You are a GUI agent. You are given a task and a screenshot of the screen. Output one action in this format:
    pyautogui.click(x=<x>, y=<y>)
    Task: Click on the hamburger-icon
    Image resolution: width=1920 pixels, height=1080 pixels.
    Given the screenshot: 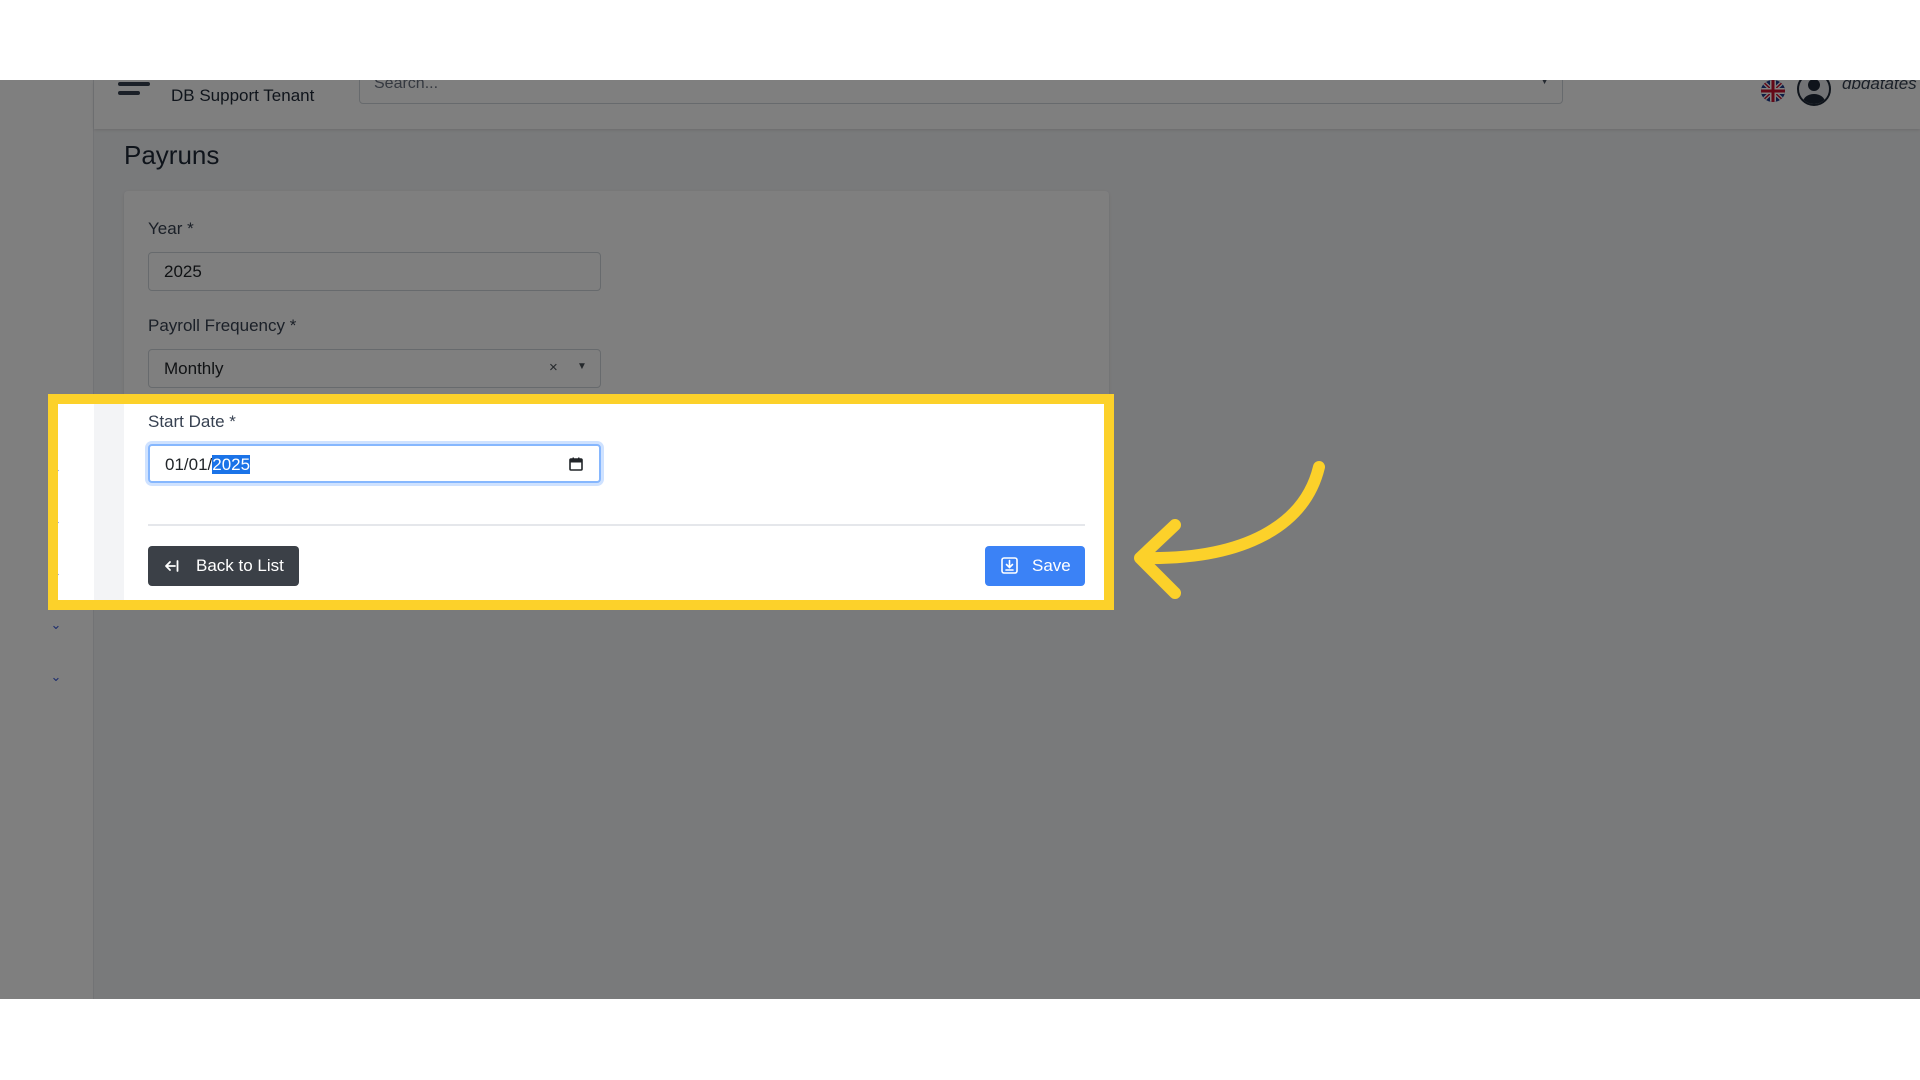 What is the action you would take?
    pyautogui.click(x=134, y=93)
    